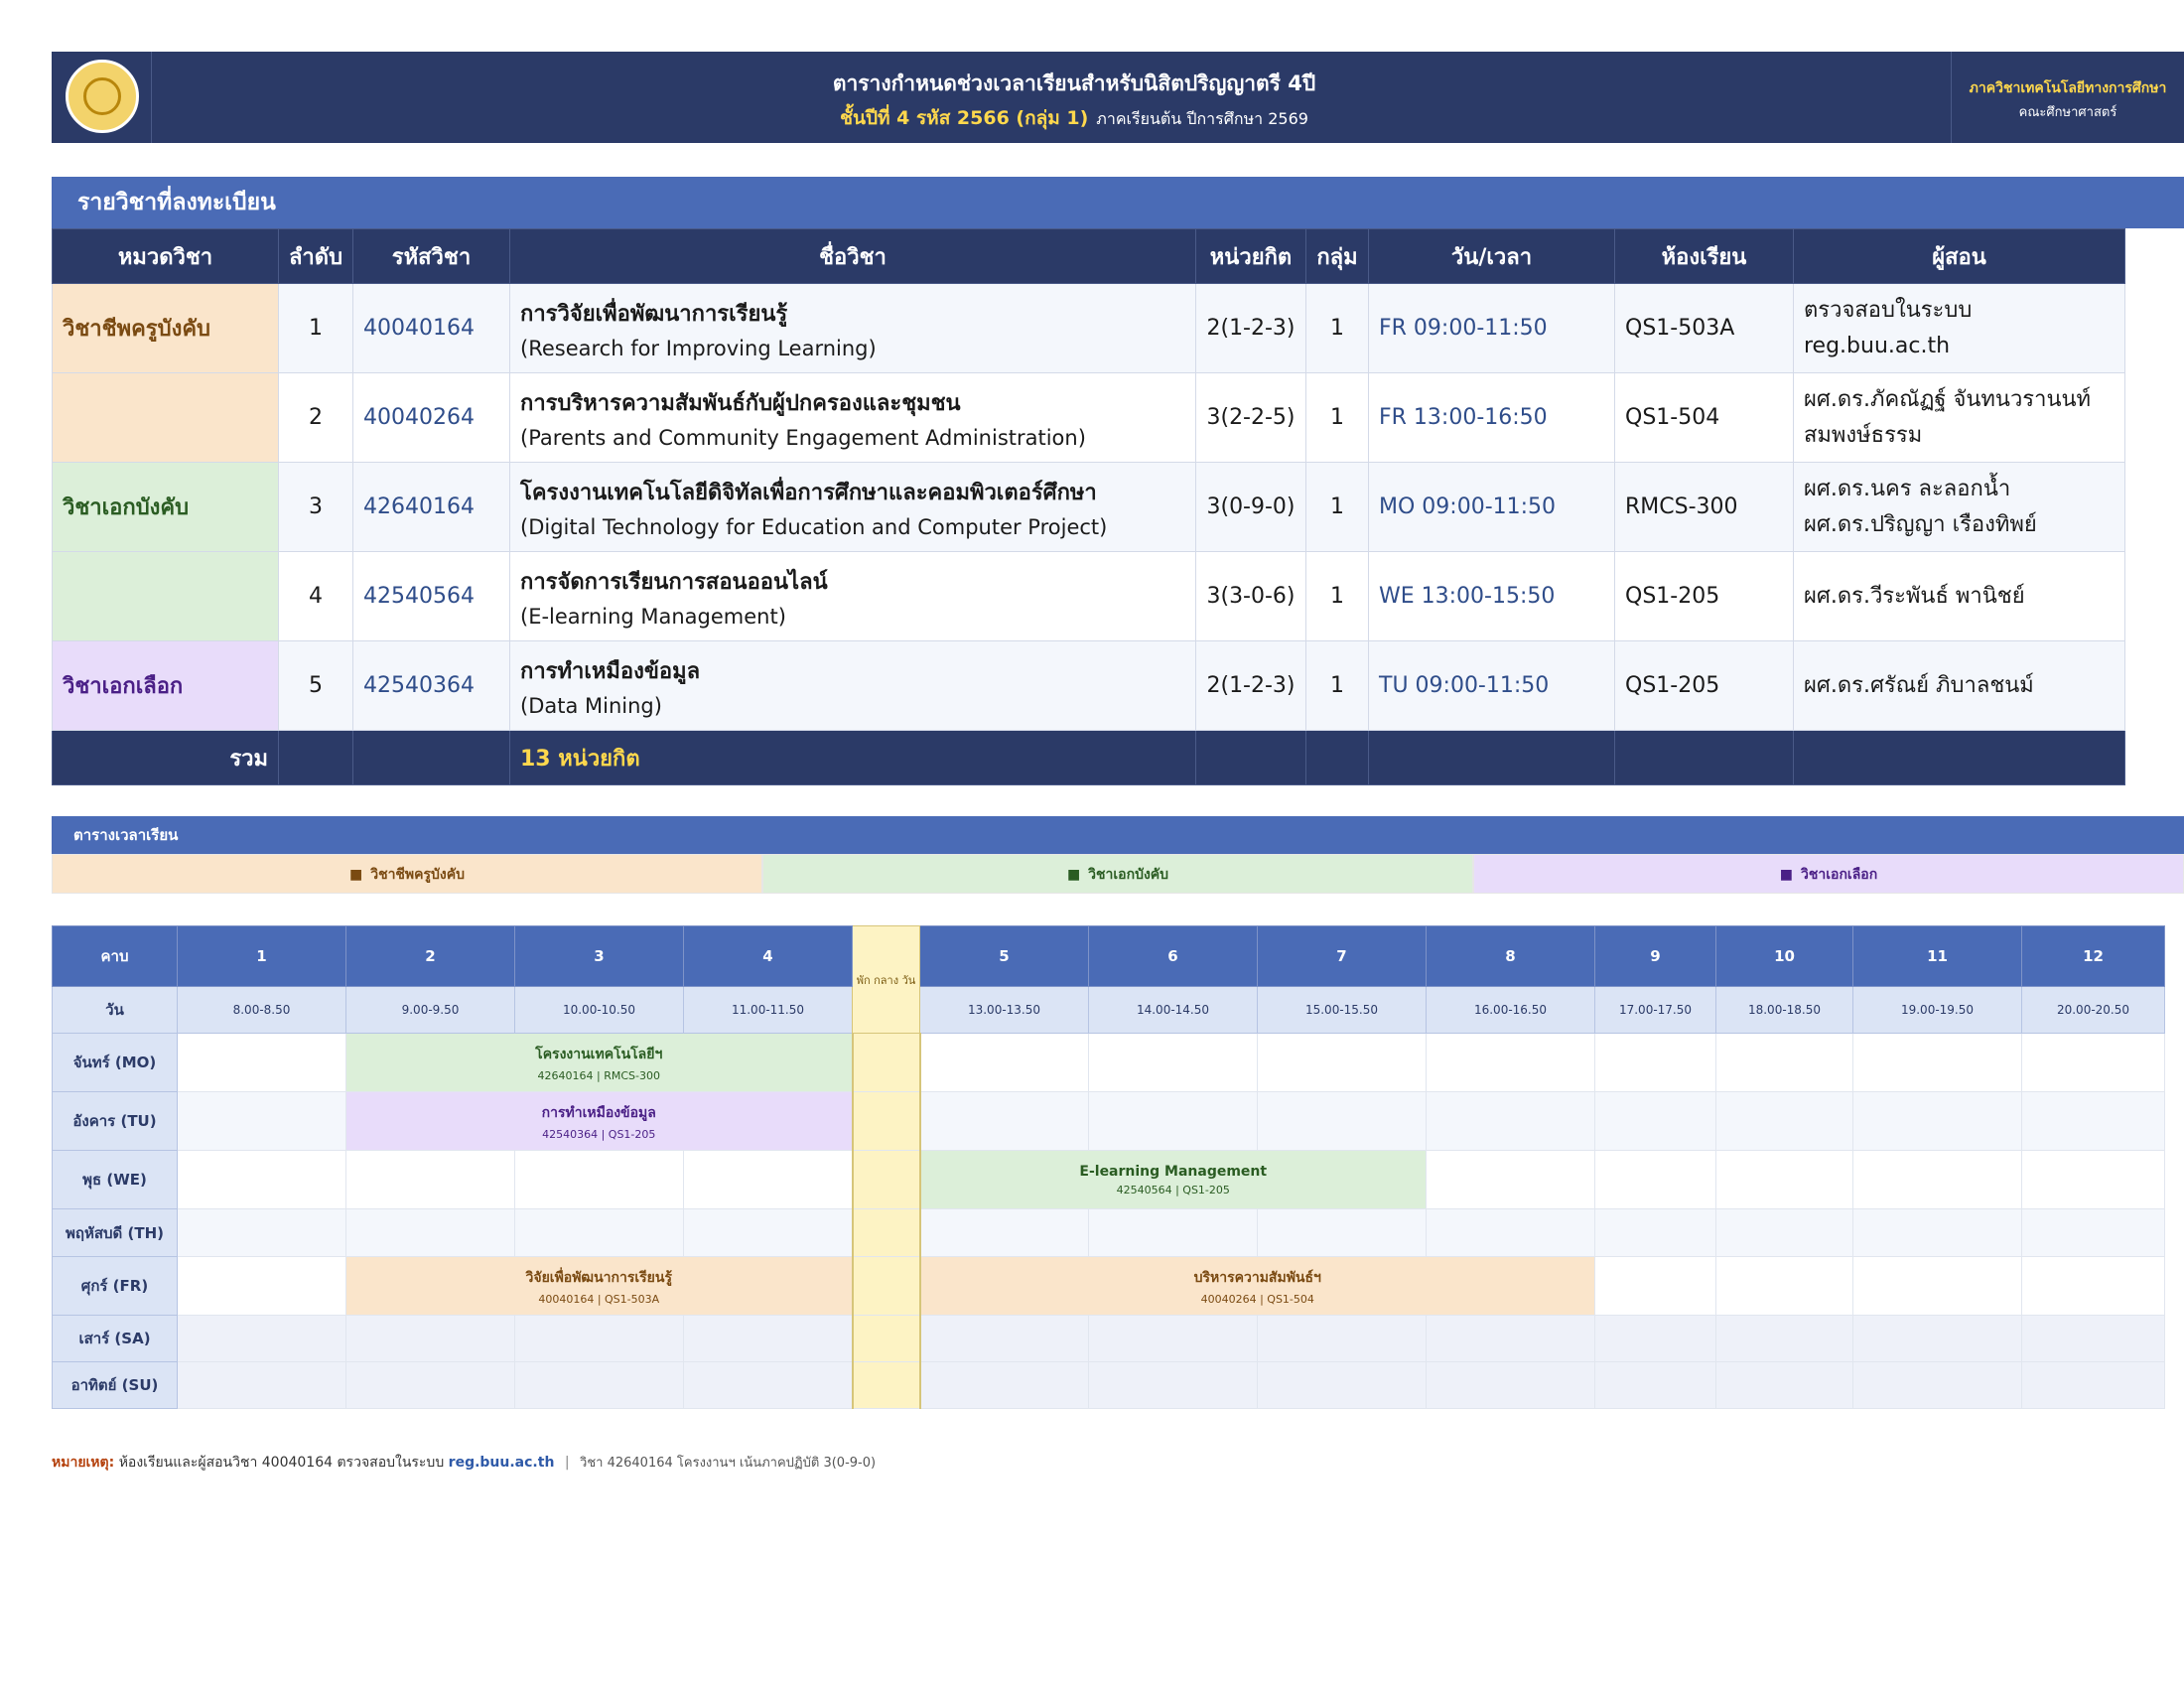 The width and height of the screenshot is (2184, 1688). Describe the element at coordinates (315, 417) in the screenshot. I see `course-no: 2` at that location.